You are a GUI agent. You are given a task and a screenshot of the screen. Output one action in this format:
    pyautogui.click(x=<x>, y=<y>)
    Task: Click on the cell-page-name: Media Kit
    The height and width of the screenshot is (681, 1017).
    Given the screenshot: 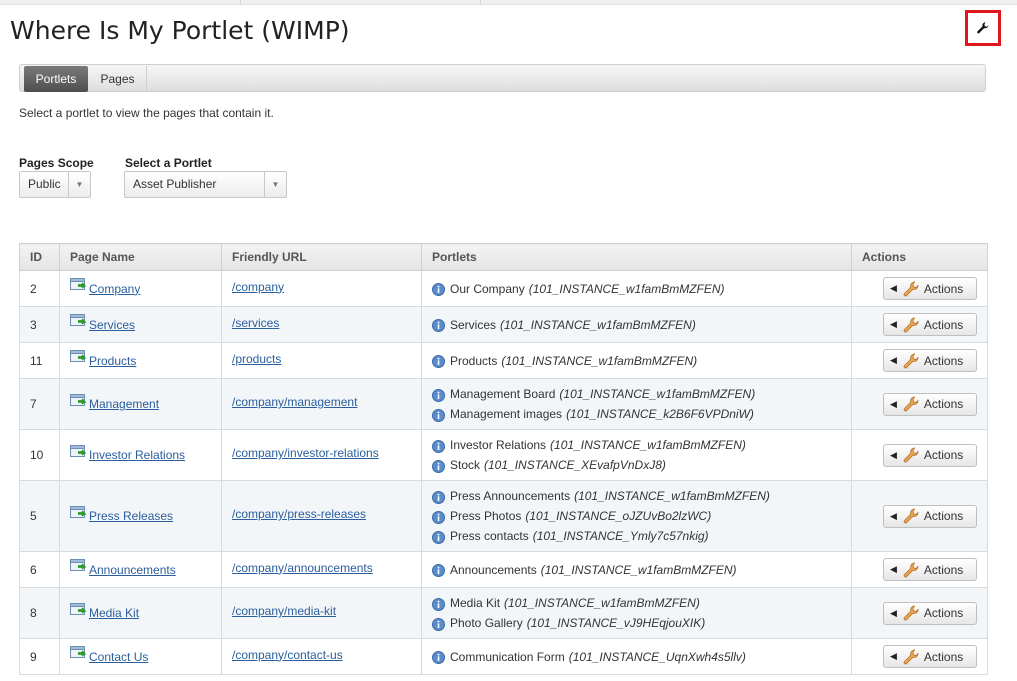 What is the action you would take?
    pyautogui.click(x=140, y=613)
    